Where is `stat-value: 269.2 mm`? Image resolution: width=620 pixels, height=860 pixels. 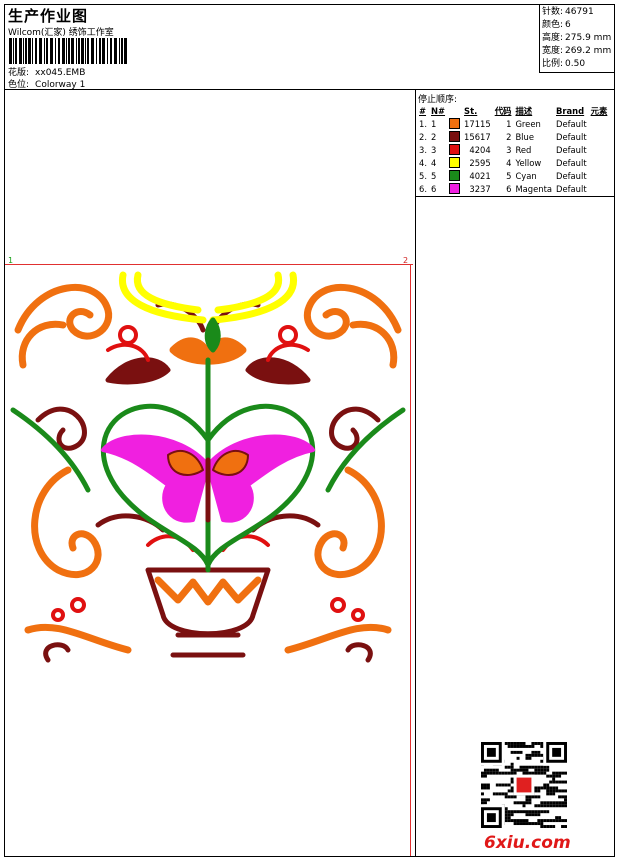 stat-value: 269.2 mm is located at coordinates (588, 51).